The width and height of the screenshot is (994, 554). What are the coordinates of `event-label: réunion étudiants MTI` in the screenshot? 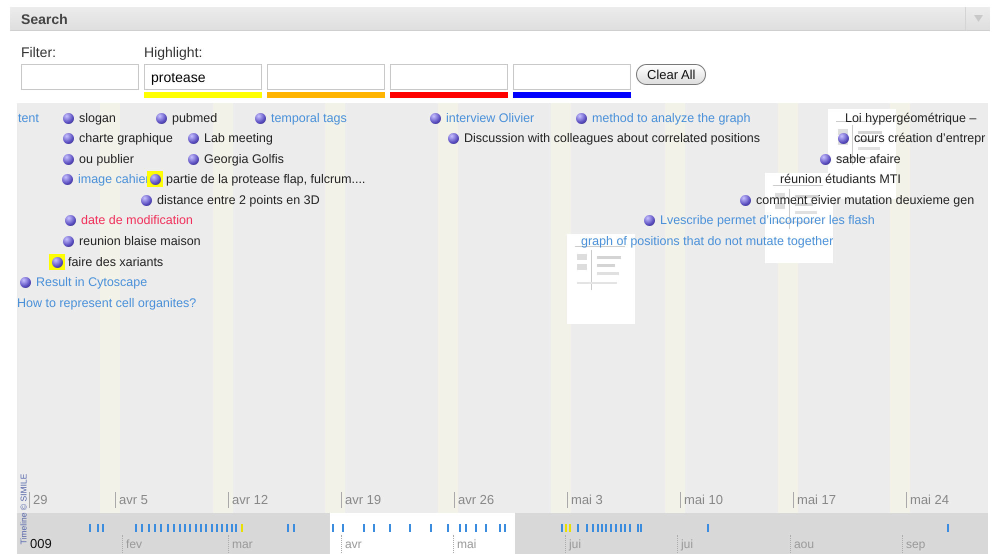 It's located at (840, 179).